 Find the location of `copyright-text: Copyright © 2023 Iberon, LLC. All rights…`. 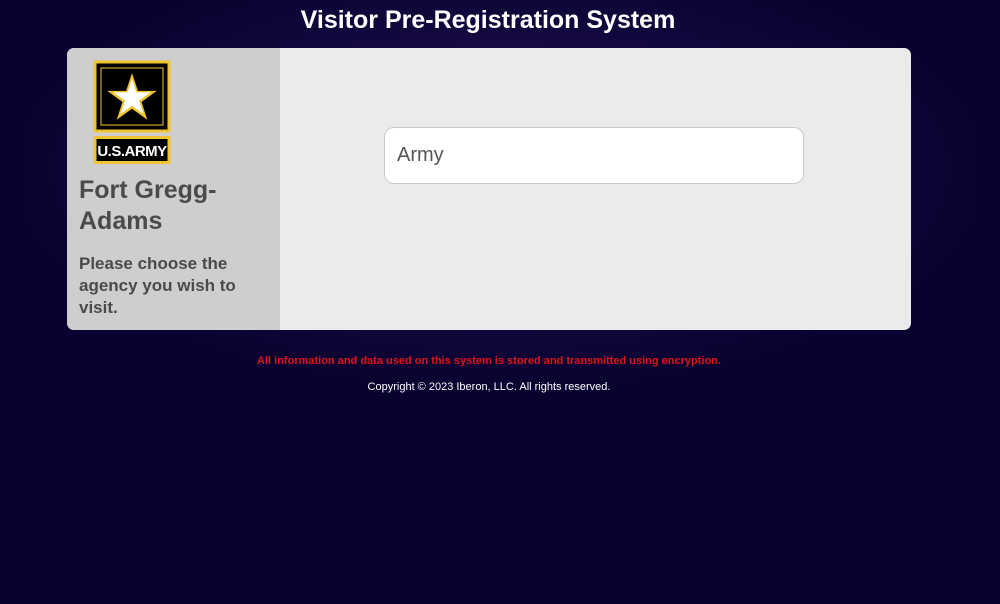

copyright-text: Copyright © 2023 Iberon, LLC. All rights… is located at coordinates (489, 387).